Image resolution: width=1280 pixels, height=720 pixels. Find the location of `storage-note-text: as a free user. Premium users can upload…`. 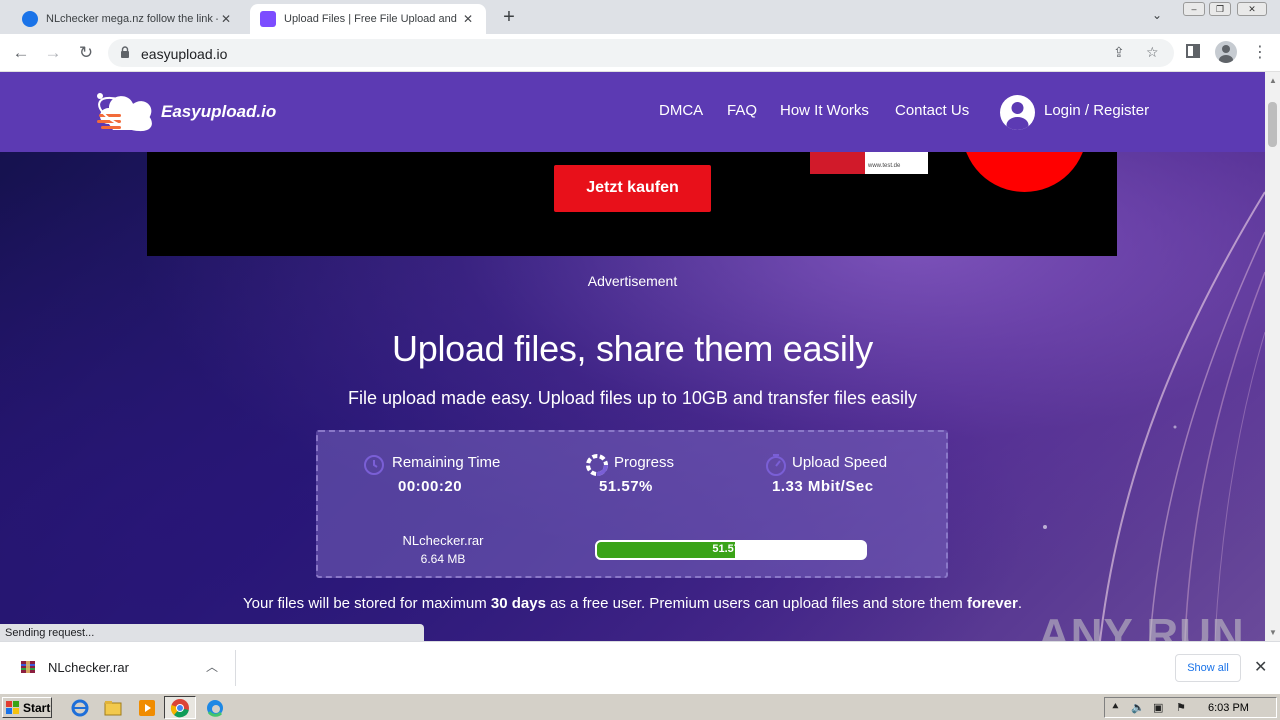

storage-note-text: as a free user. Premium users can upload… is located at coordinates (756, 603).